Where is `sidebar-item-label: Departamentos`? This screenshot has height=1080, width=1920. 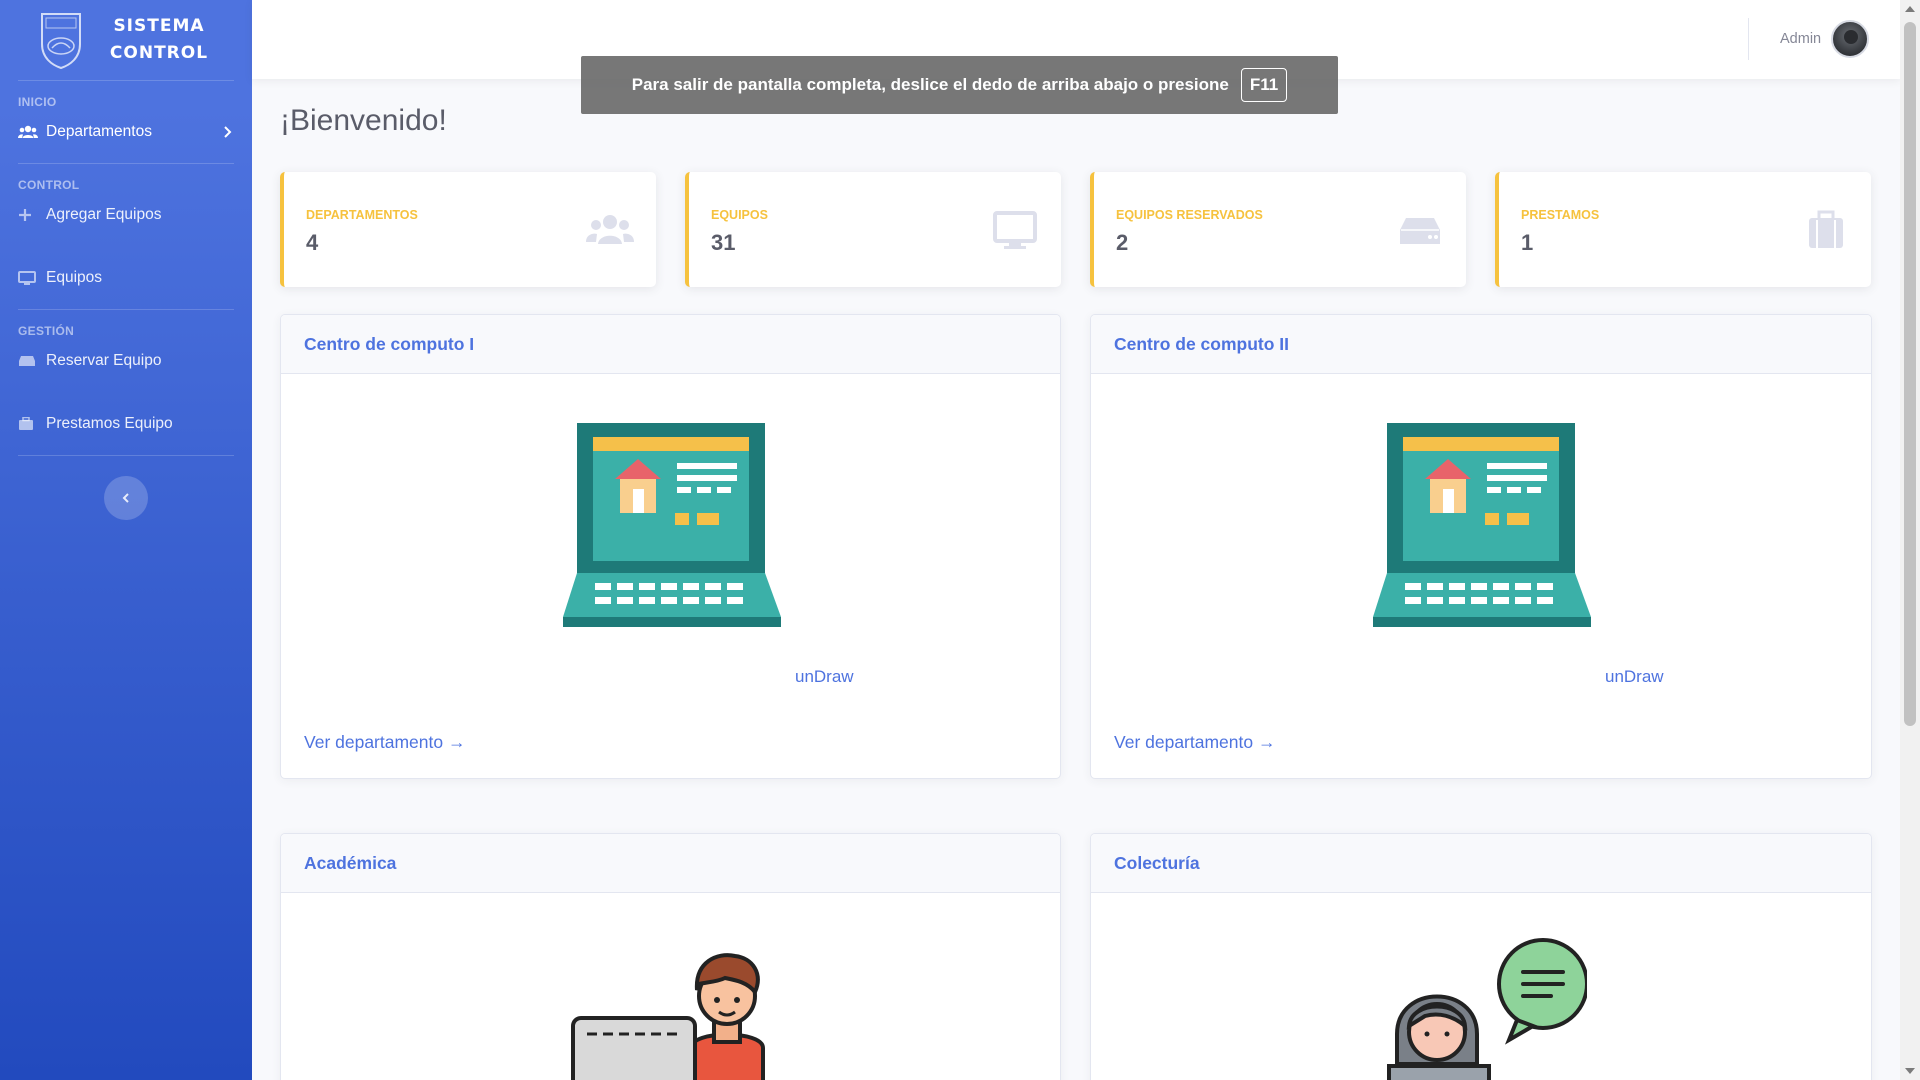 sidebar-item-label: Departamentos is located at coordinates (99, 131).